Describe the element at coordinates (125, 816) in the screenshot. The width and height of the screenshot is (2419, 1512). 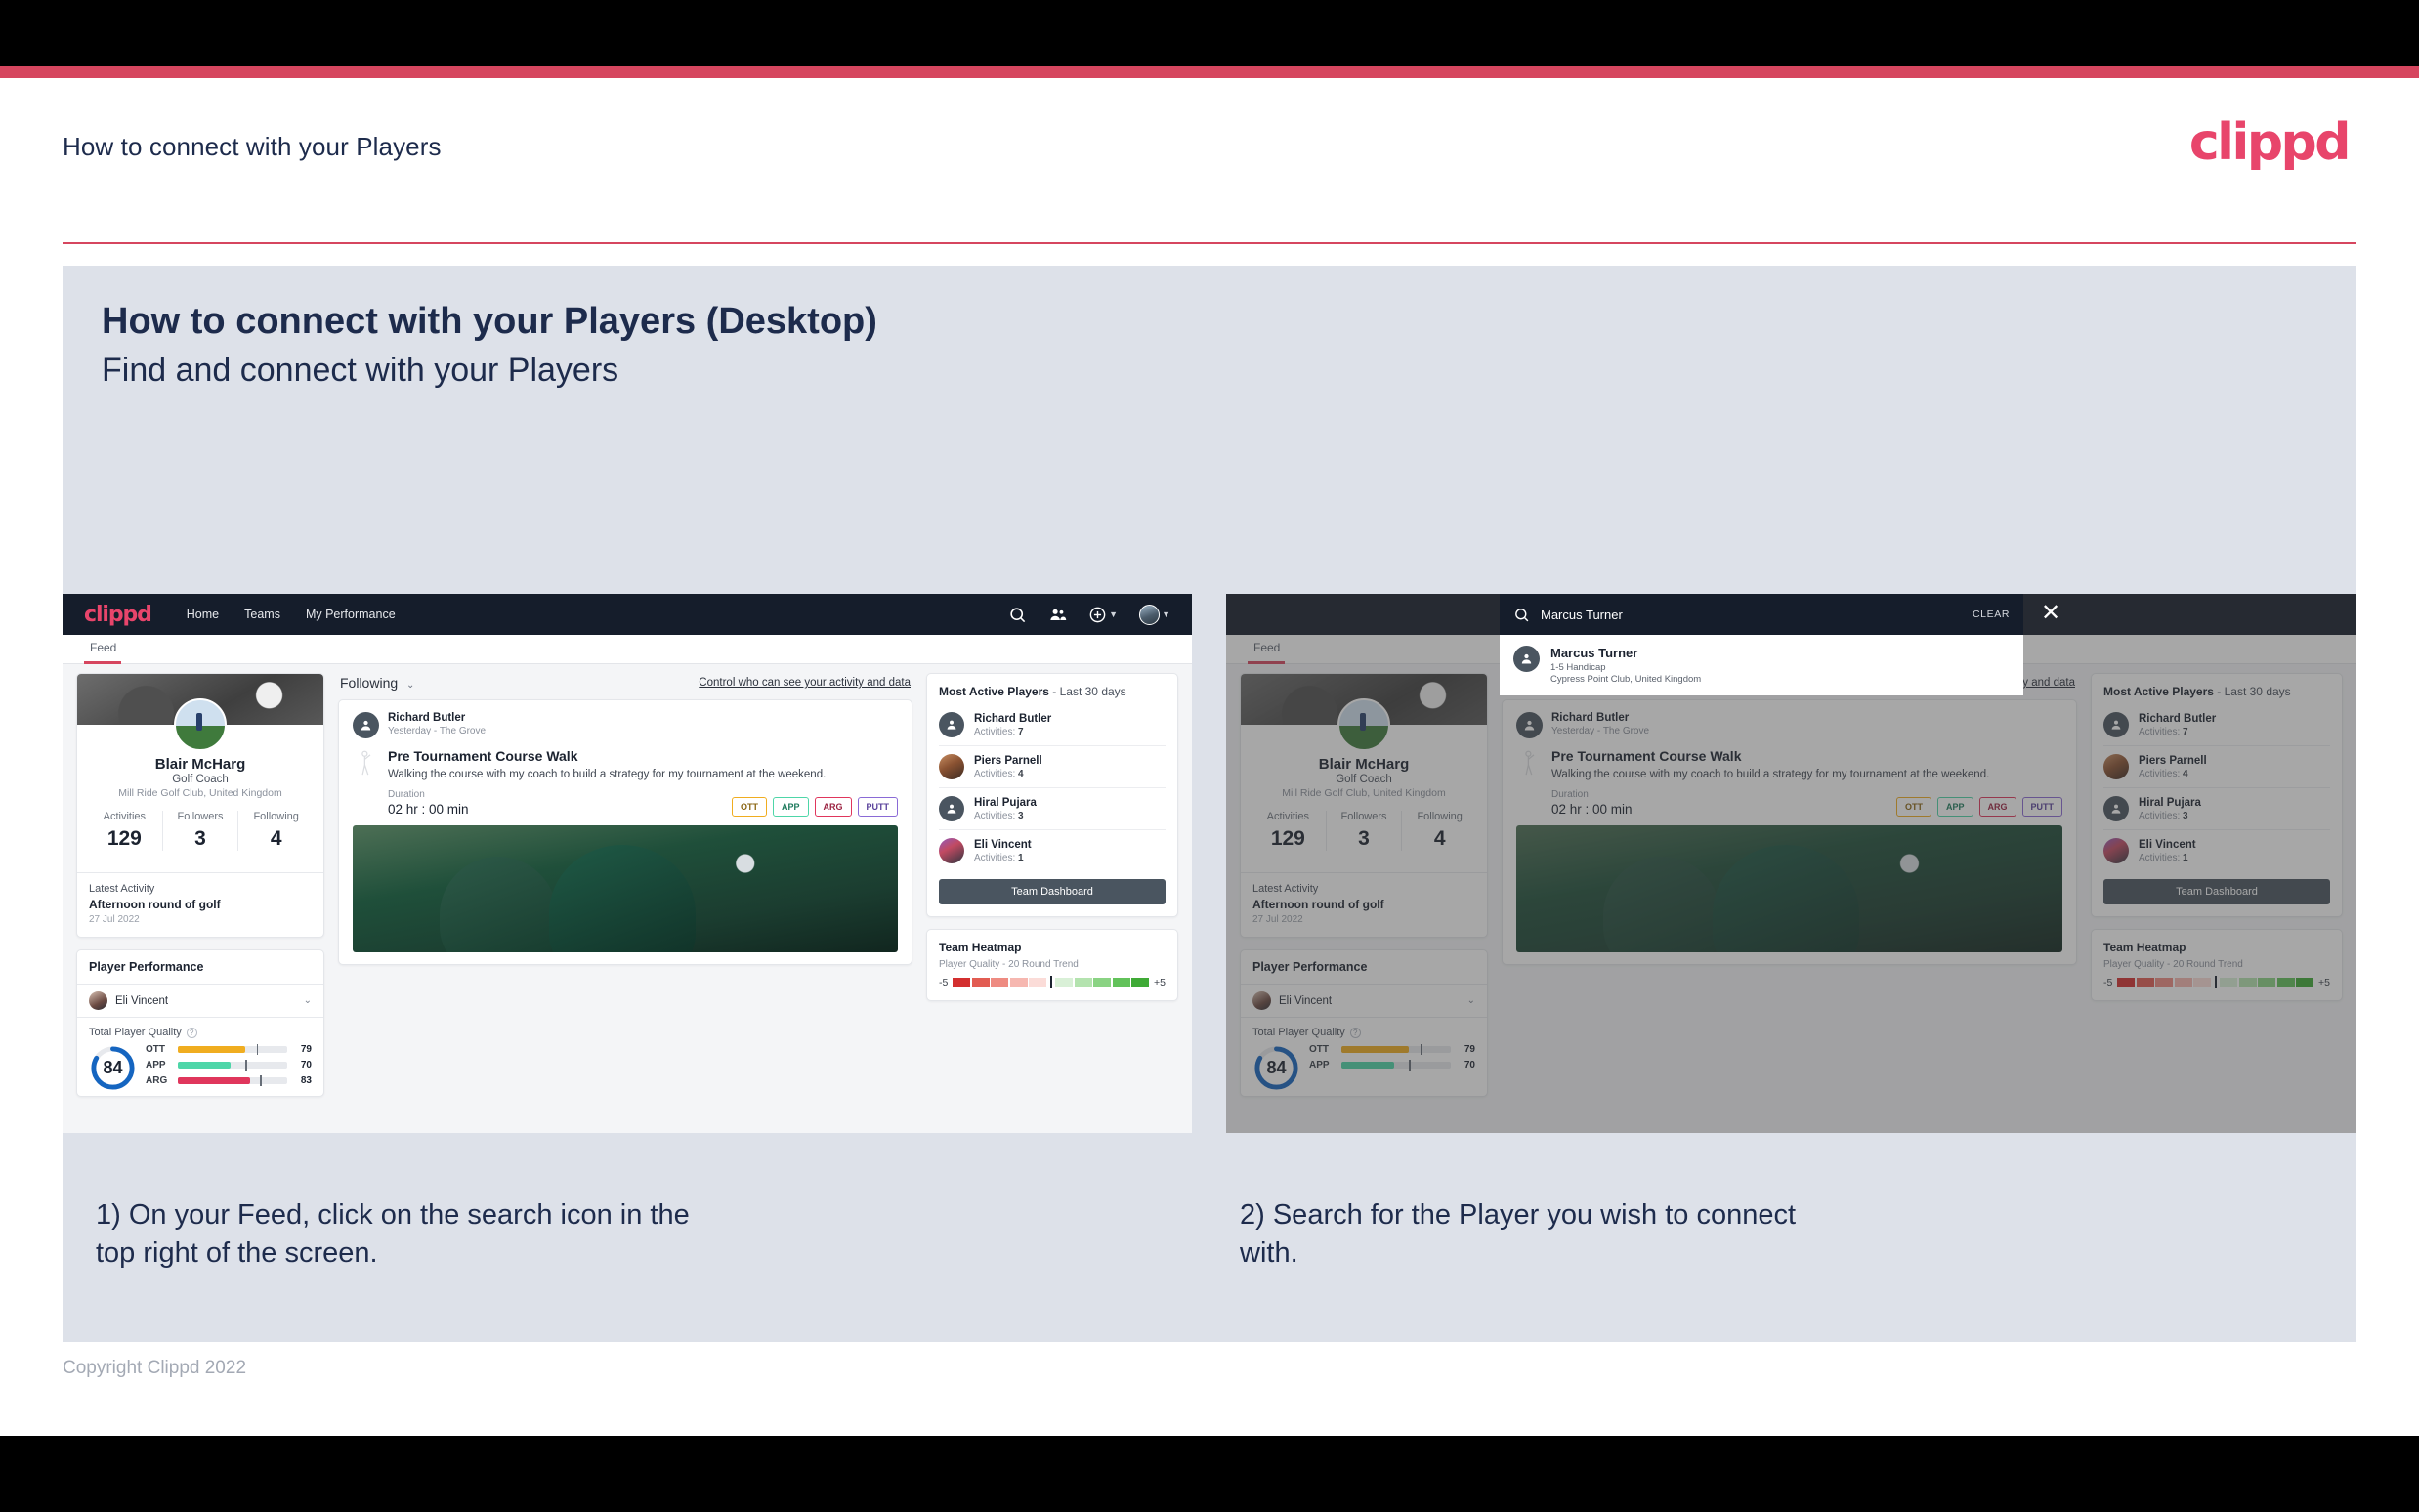
I see `stat-label: Activities` at that location.